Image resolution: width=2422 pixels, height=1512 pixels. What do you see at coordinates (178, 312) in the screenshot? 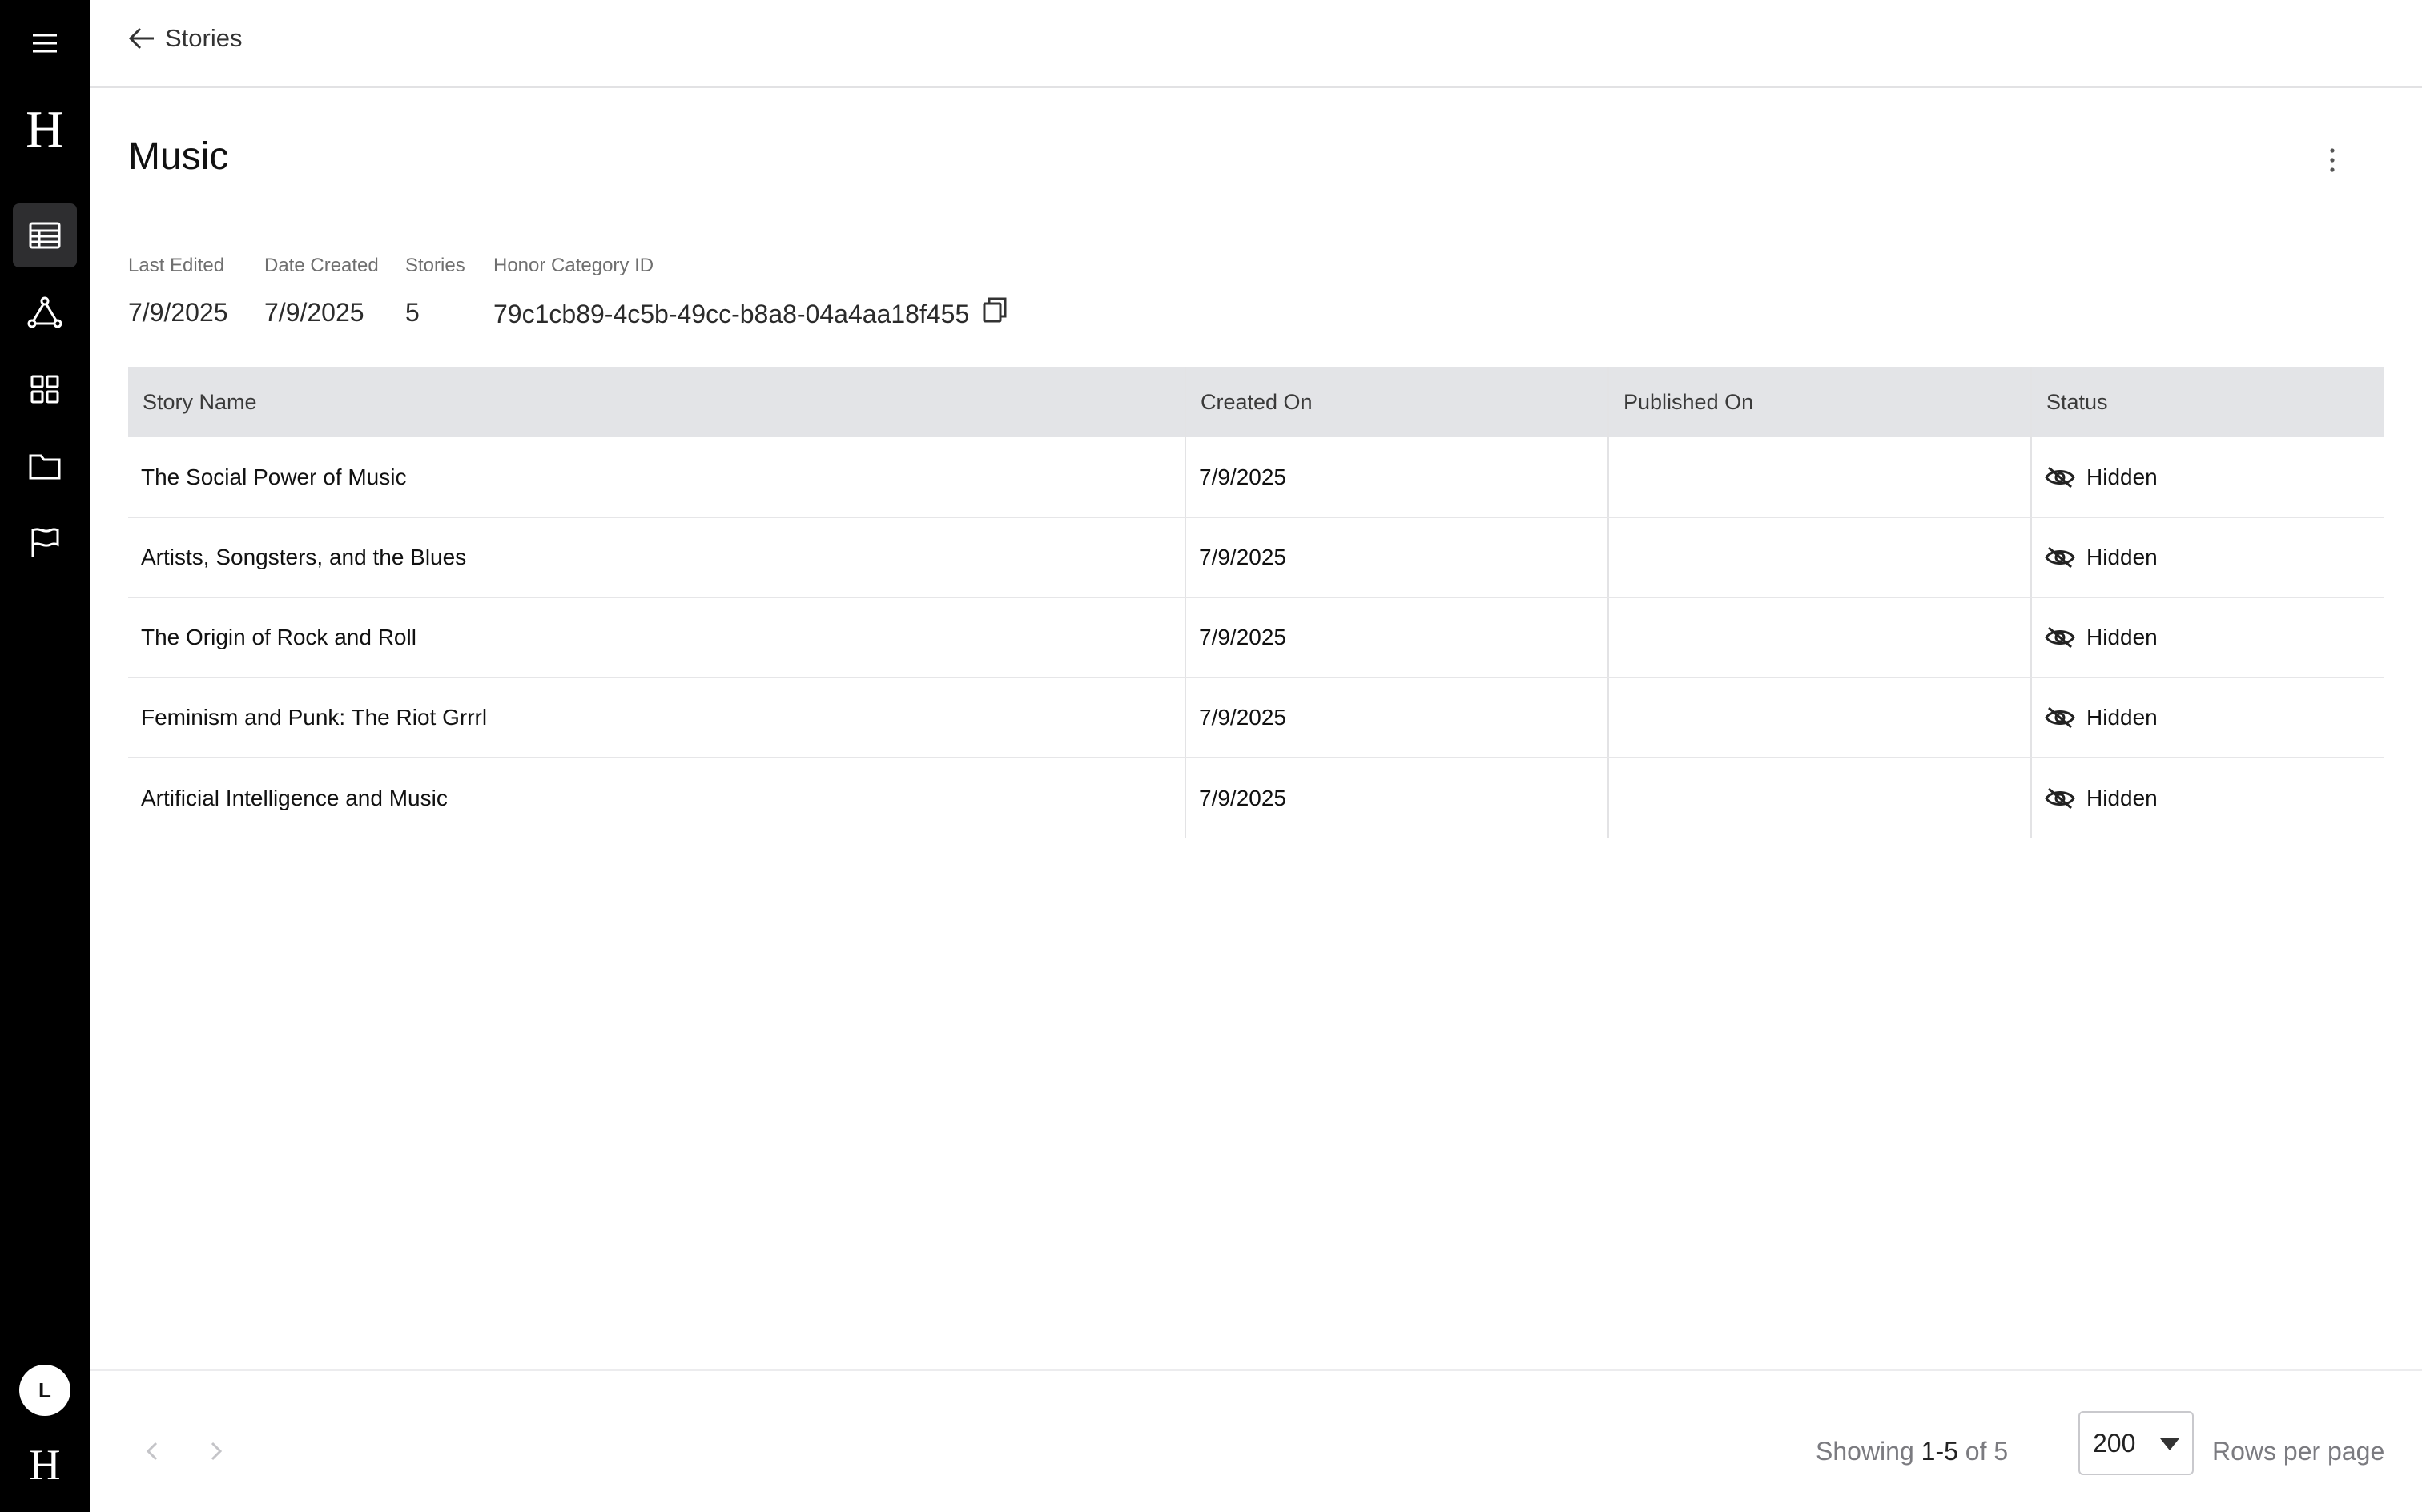
I see `last-edited-value: 7/9/2025` at bounding box center [178, 312].